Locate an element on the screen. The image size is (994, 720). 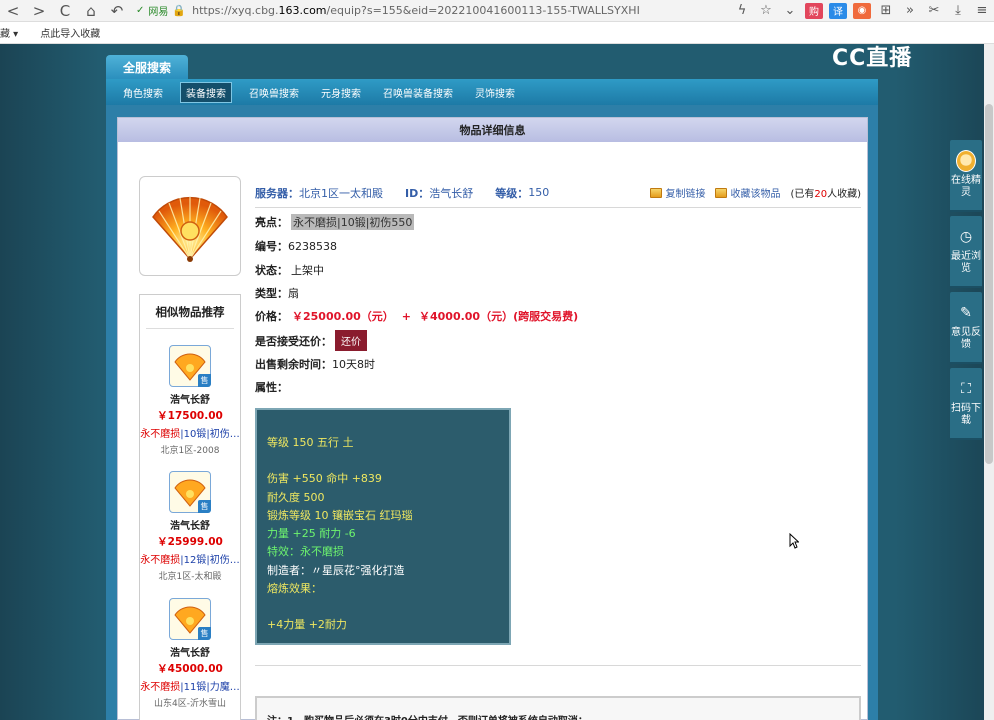
attr-strength-stamina: 力量 +25 耐力 -6 is located at coordinates (311, 534).